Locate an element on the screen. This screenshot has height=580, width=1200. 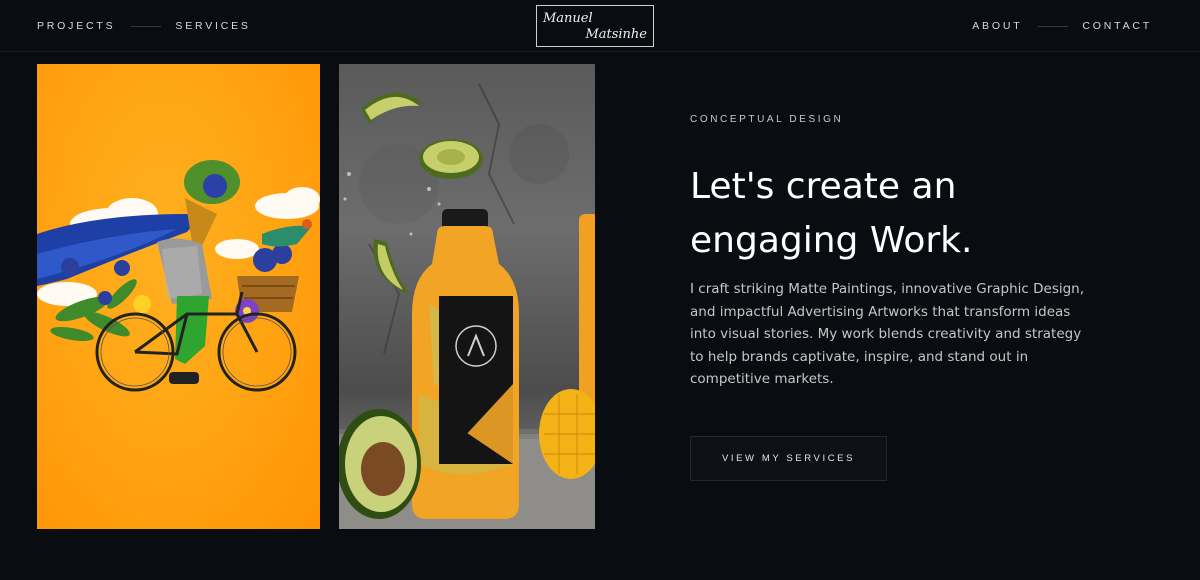
logo-first-name: Manuel is located at coordinates (568, 18).